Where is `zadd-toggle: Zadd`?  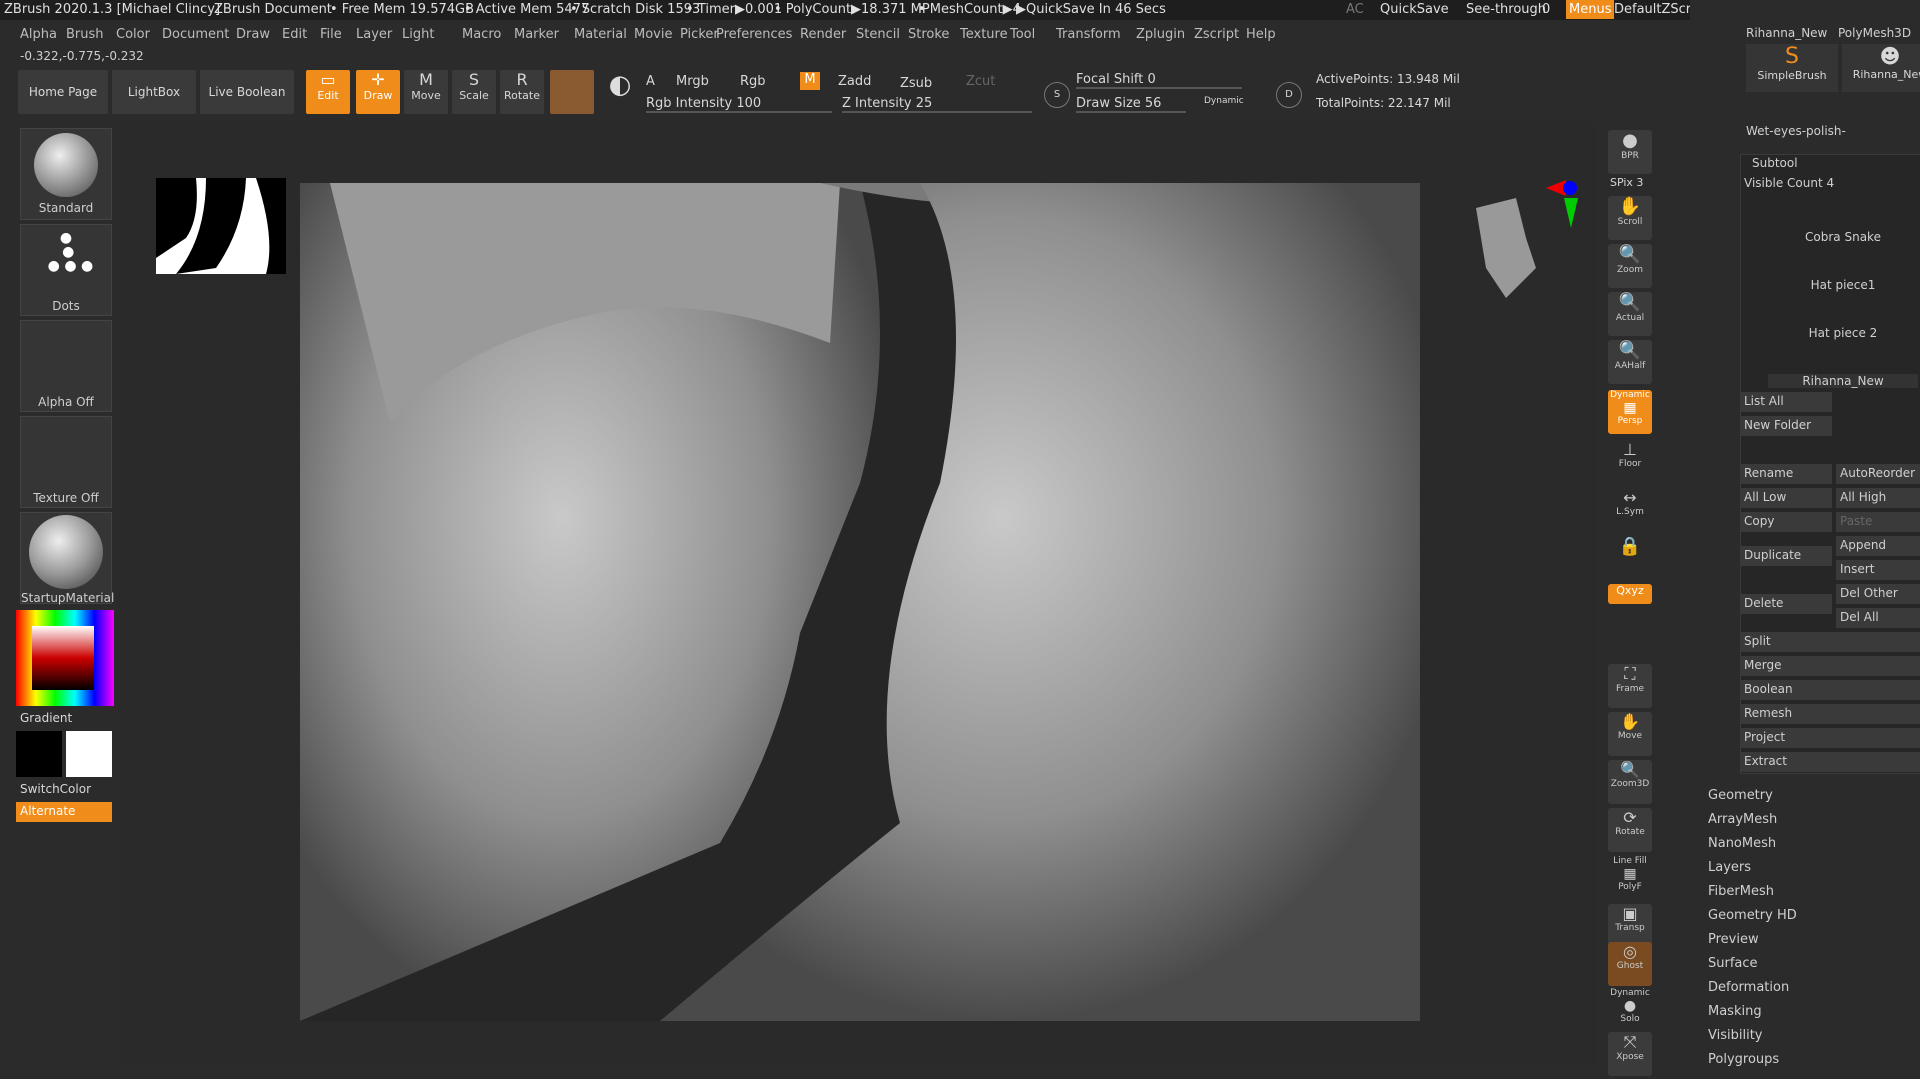
zadd-toggle: Zadd is located at coordinates (854, 81).